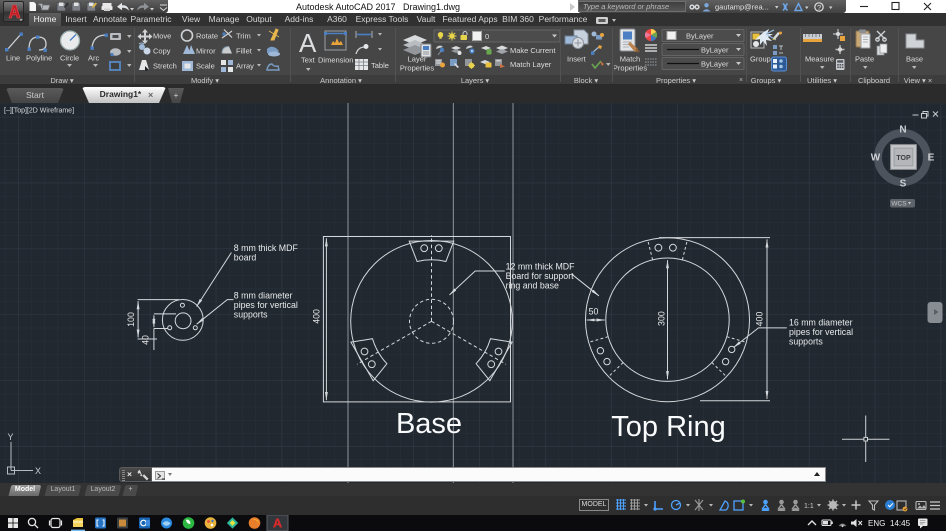 This screenshot has width=946, height=531. Describe the element at coordinates (630, 59) in the screenshot. I see `svg-text: Match` at that location.